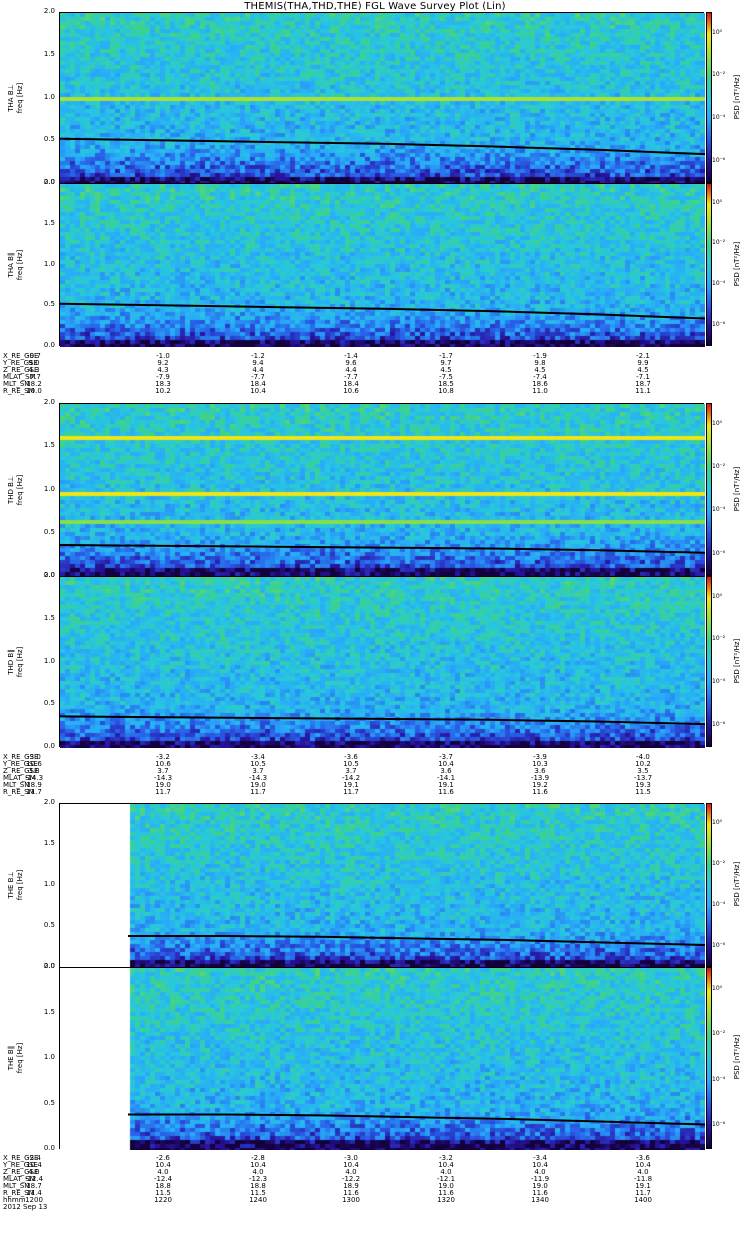  Describe the element at coordinates (643, 792) in the screenshot. I see `ephemeris-value: 11.5` at that location.